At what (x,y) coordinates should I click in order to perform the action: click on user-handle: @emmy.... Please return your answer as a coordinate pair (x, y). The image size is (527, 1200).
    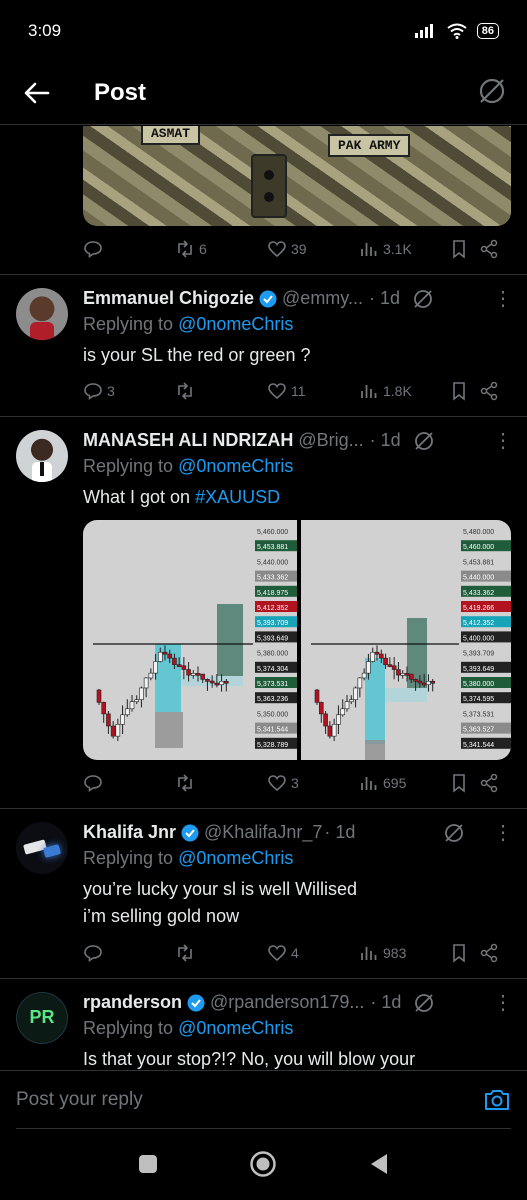
    Looking at the image, I should click on (322, 298).